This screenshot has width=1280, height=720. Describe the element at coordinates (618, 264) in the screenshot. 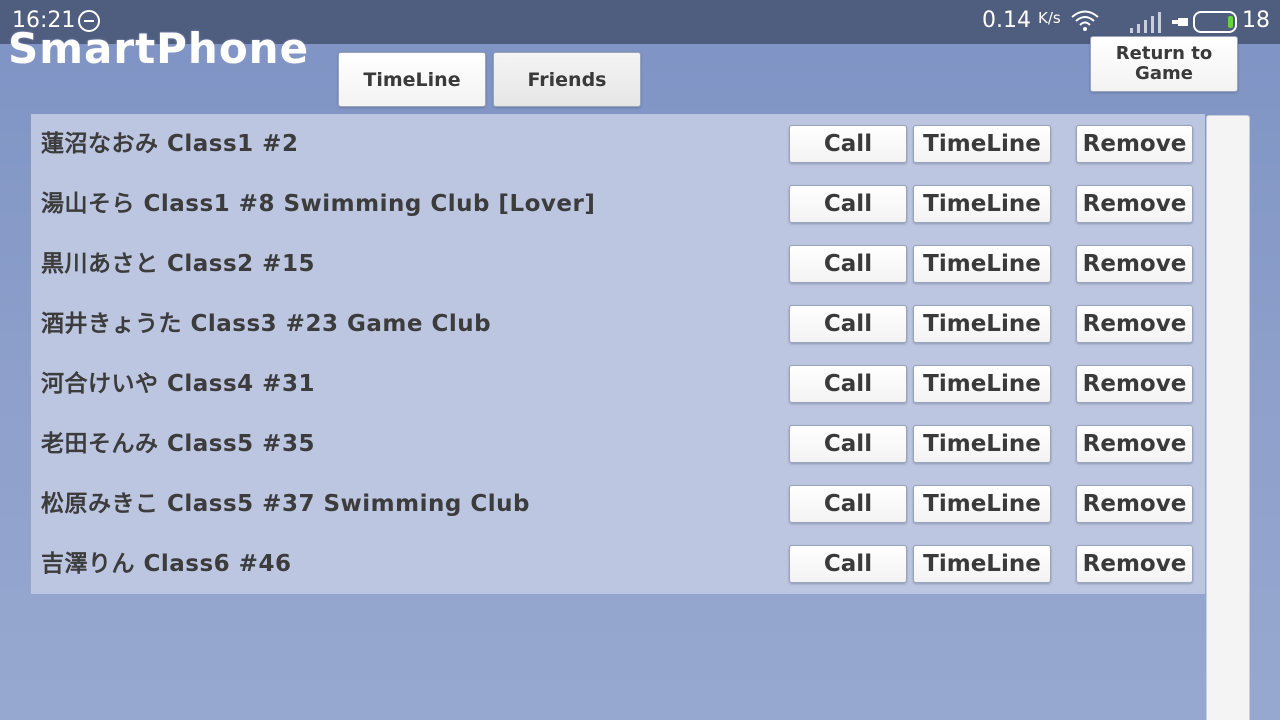

I see `friend-row: 黒川あさと Class2 #15 Call TimeLine Remove` at that location.